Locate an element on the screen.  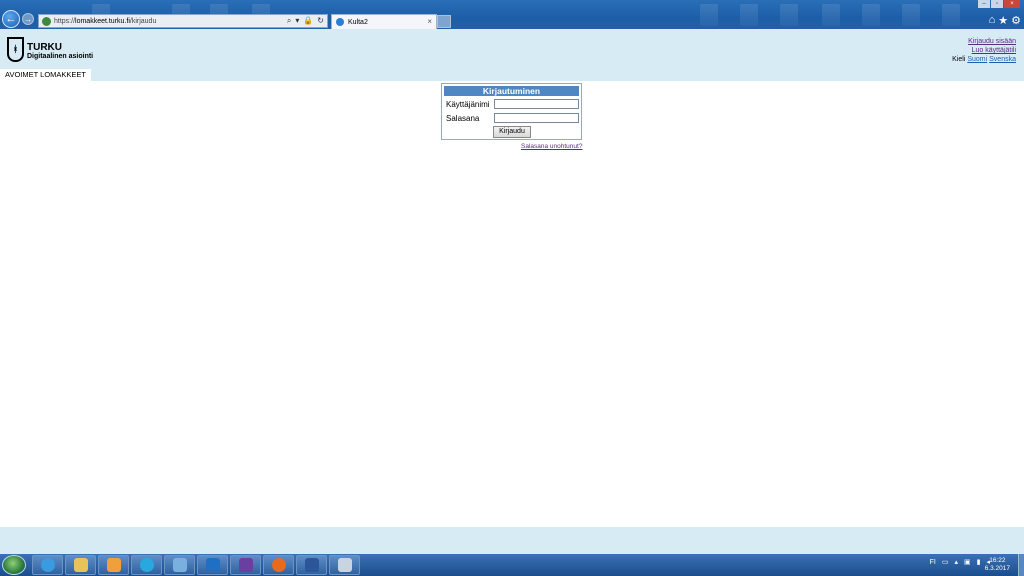
settings-gear-icon: ⚙ is located at coordinates (1016, 20).